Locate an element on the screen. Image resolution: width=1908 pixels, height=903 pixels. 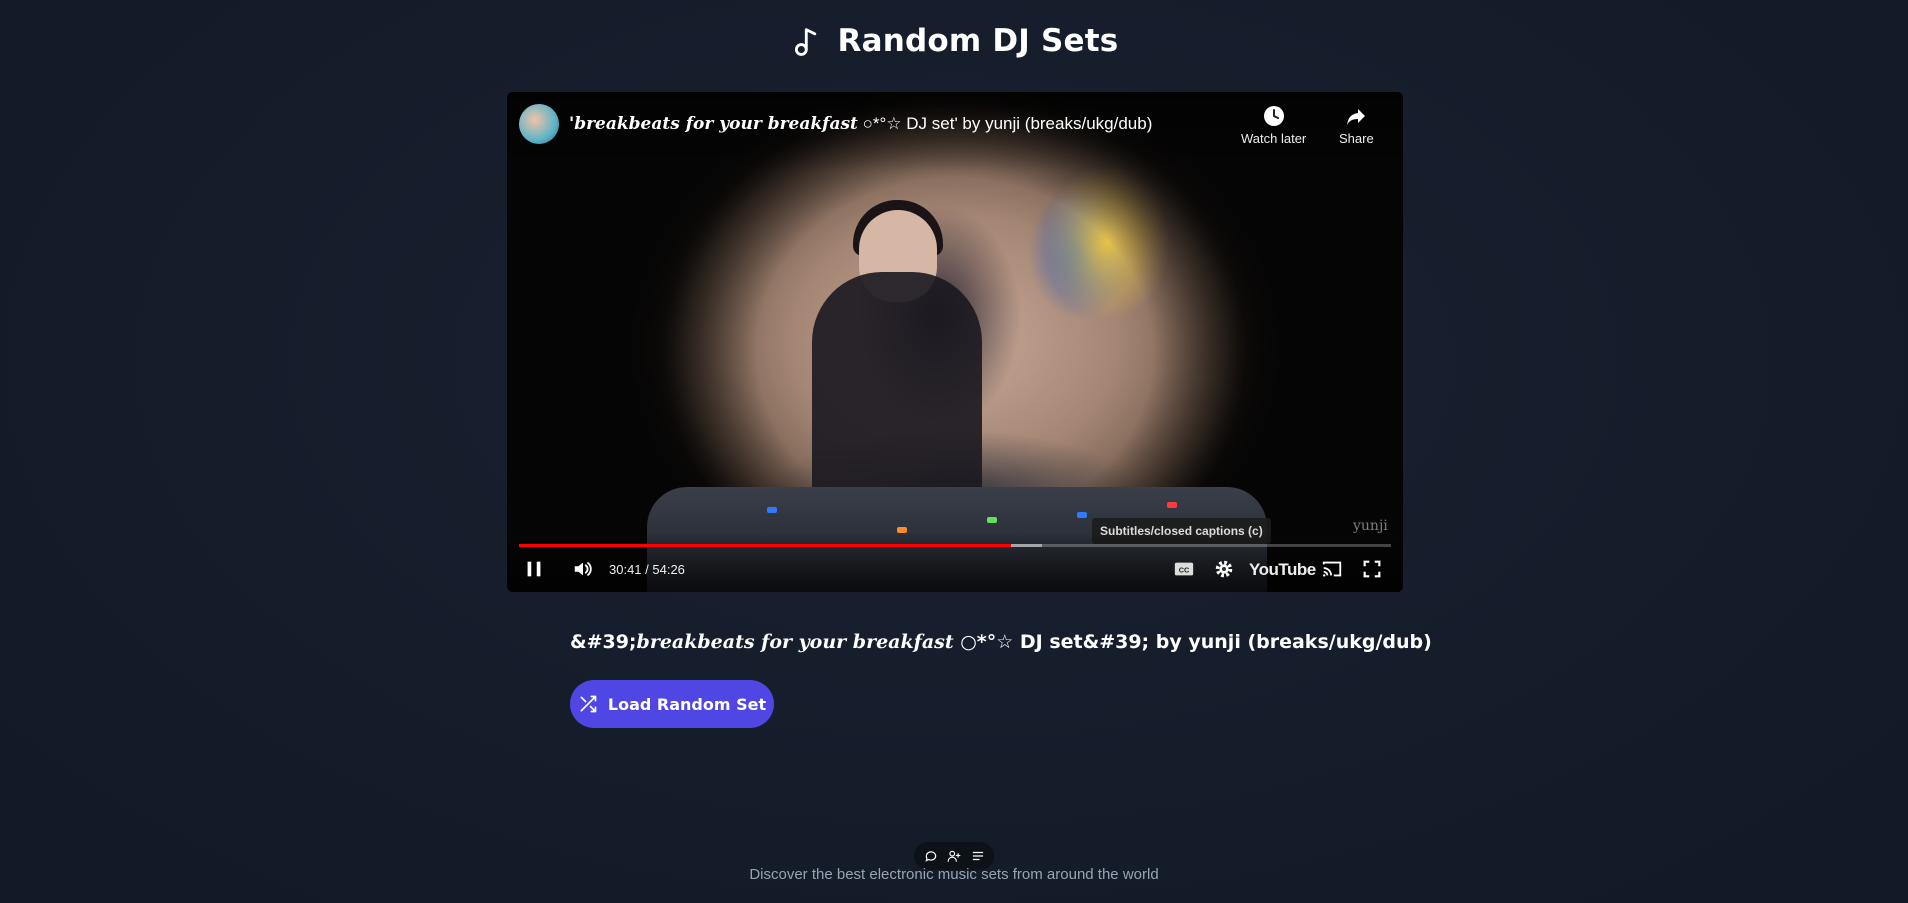
settings-button is located at coordinates (1224, 569).